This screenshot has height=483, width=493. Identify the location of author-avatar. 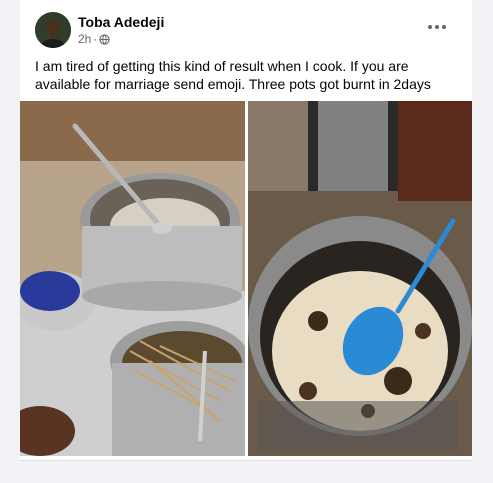
(53, 30).